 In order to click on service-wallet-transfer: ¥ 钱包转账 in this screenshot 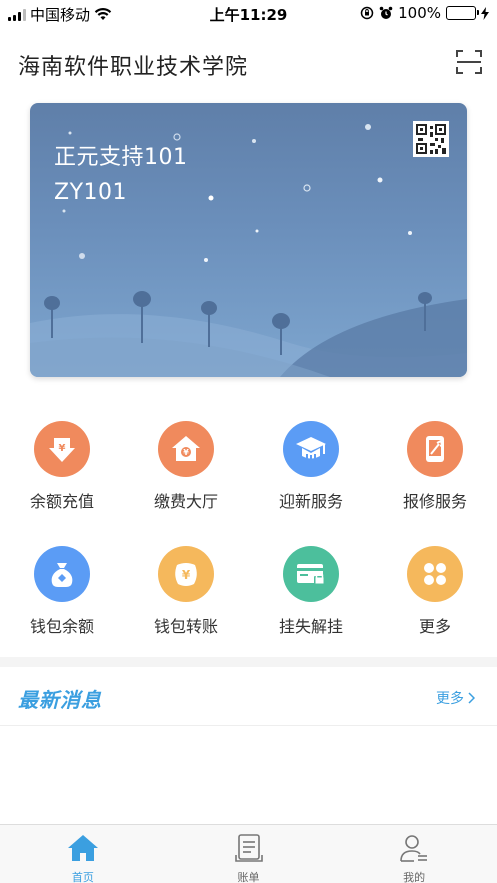, I will do `click(186, 588)`.